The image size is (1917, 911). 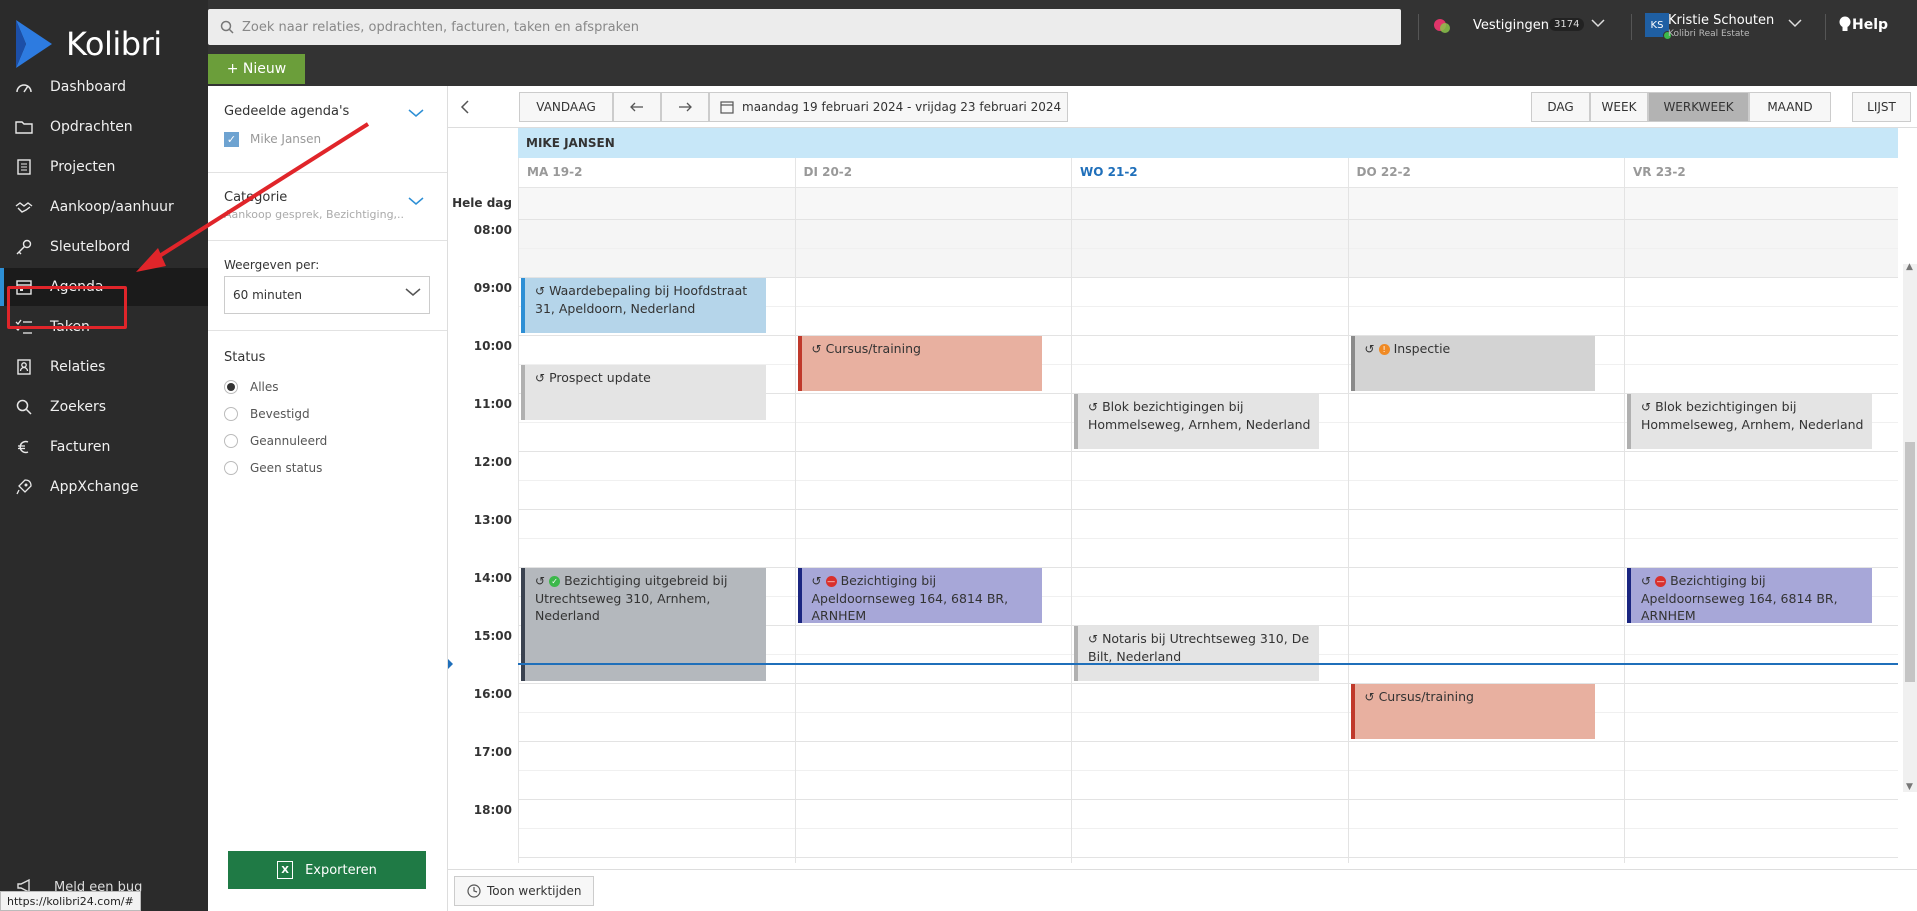 What do you see at coordinates (104, 87) in the screenshot?
I see `sidebar-item-dashboard: Dashboard` at bounding box center [104, 87].